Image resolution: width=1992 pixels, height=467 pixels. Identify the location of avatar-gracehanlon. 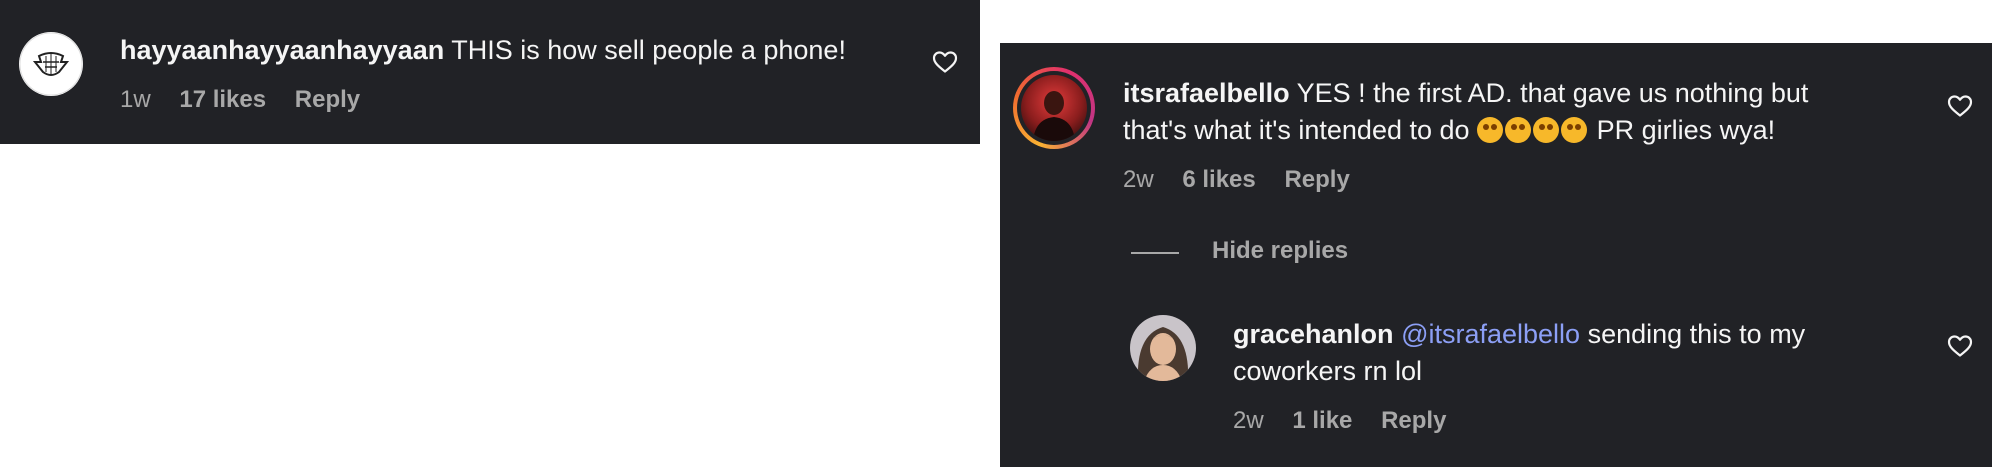
(1163, 348).